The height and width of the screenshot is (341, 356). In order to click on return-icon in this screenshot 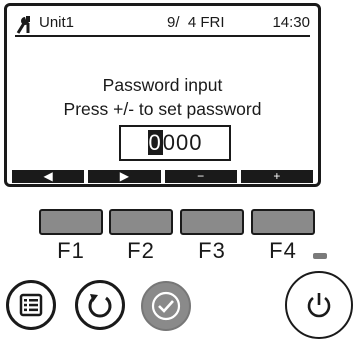, I will do `click(100, 306)`.